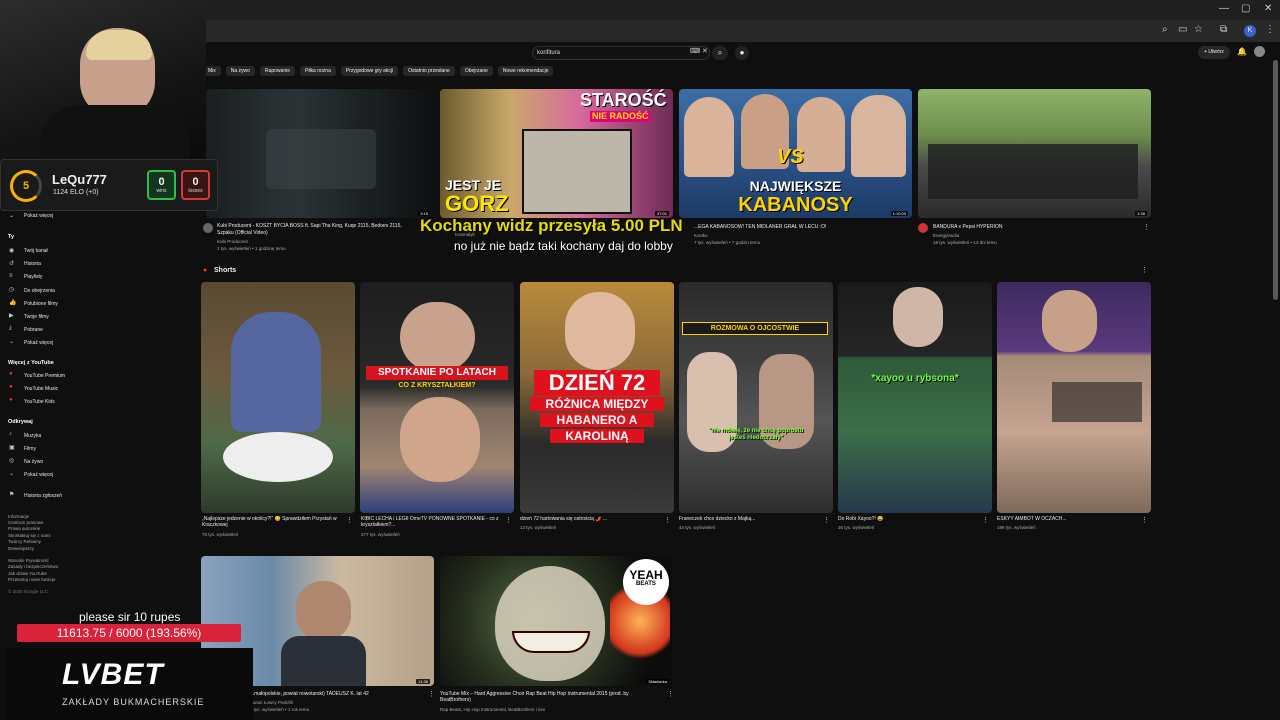 The image size is (1280, 720). Describe the element at coordinates (320, 153) in the screenshot. I see `video-thumbnail: 3:15` at that location.